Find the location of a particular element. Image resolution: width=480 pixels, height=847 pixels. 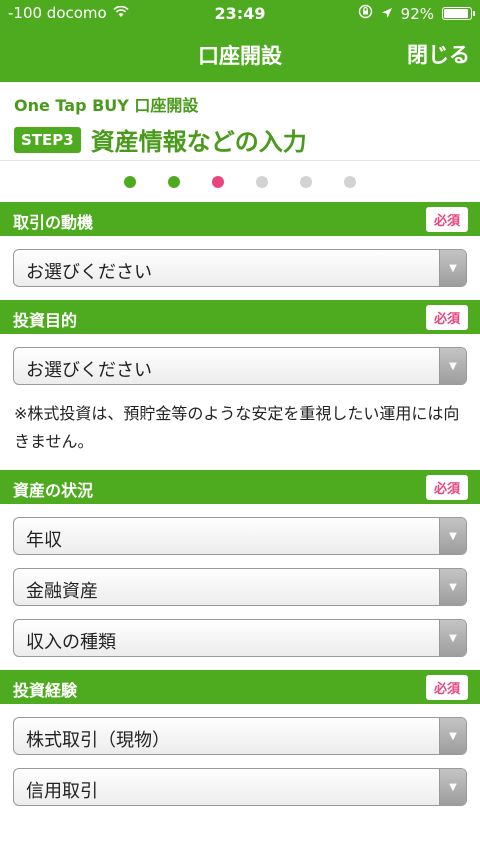

section-header-motive: 取引の動機 必須 is located at coordinates (240, 219).